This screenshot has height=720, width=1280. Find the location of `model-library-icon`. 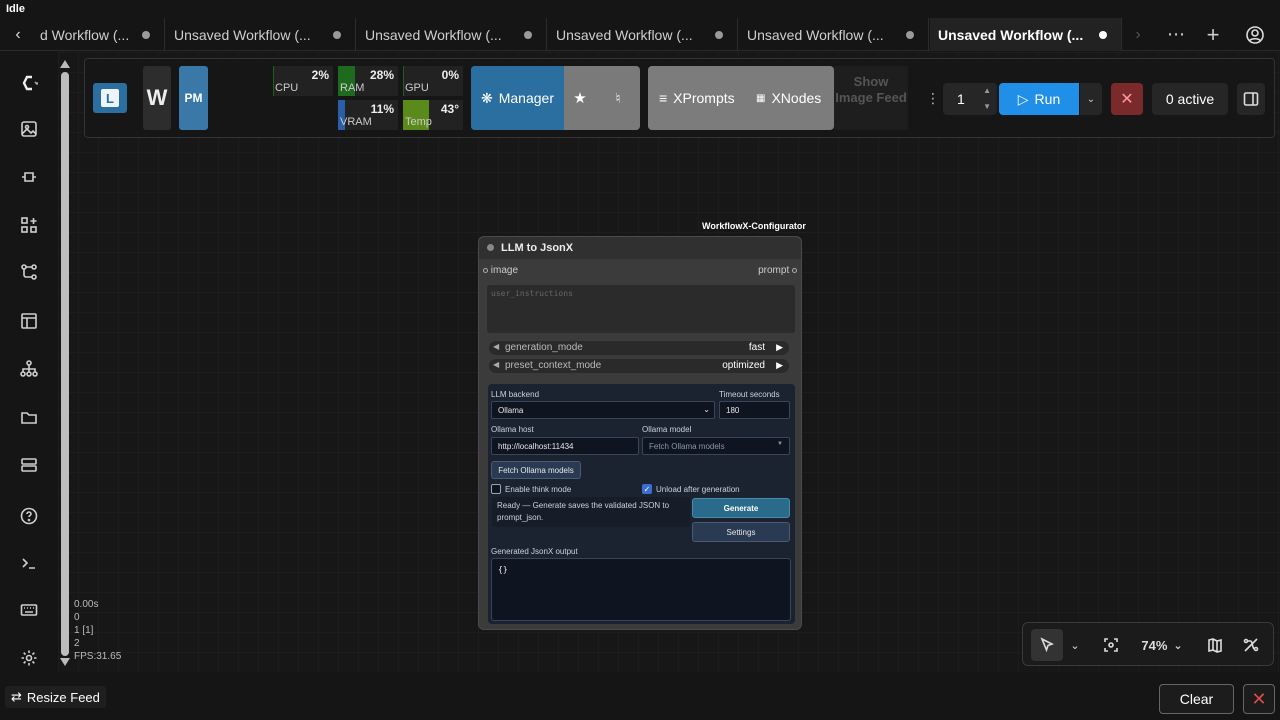

model-library-icon is located at coordinates (29, 177).